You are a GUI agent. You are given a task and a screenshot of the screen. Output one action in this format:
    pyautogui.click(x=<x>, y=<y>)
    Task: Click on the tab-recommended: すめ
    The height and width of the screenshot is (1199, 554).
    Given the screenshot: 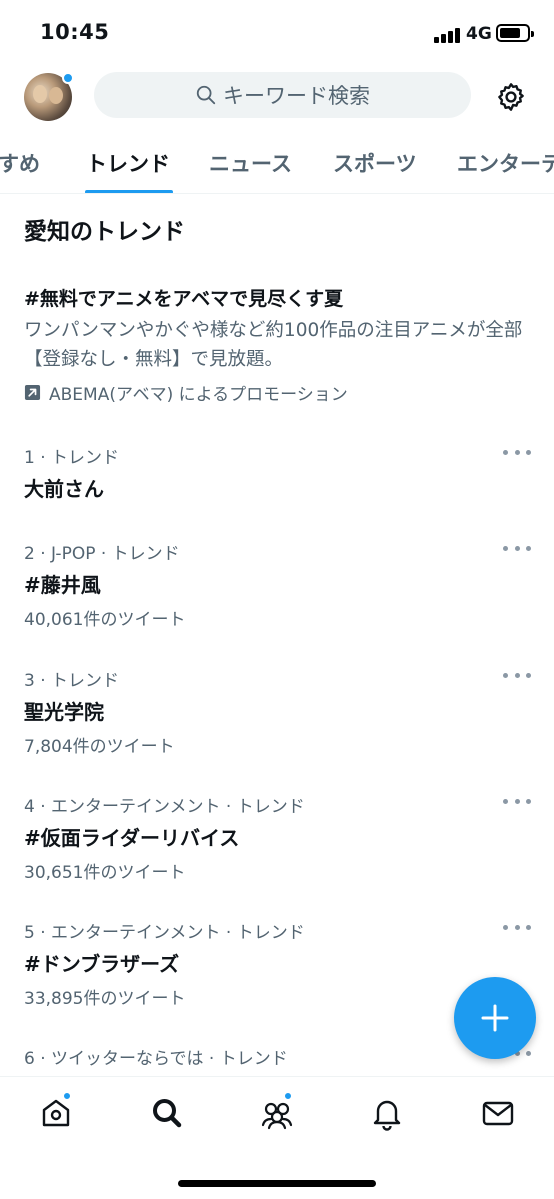 What is the action you would take?
    pyautogui.click(x=20, y=163)
    